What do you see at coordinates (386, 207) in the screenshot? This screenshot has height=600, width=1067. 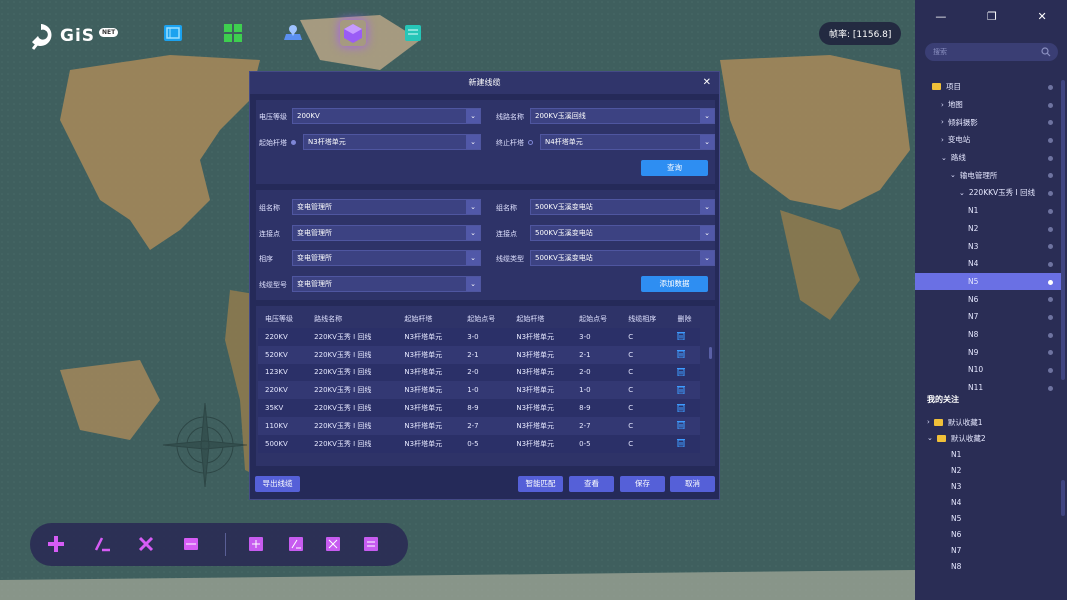 I see `group-name-select: 变电管理所 ⌄` at bounding box center [386, 207].